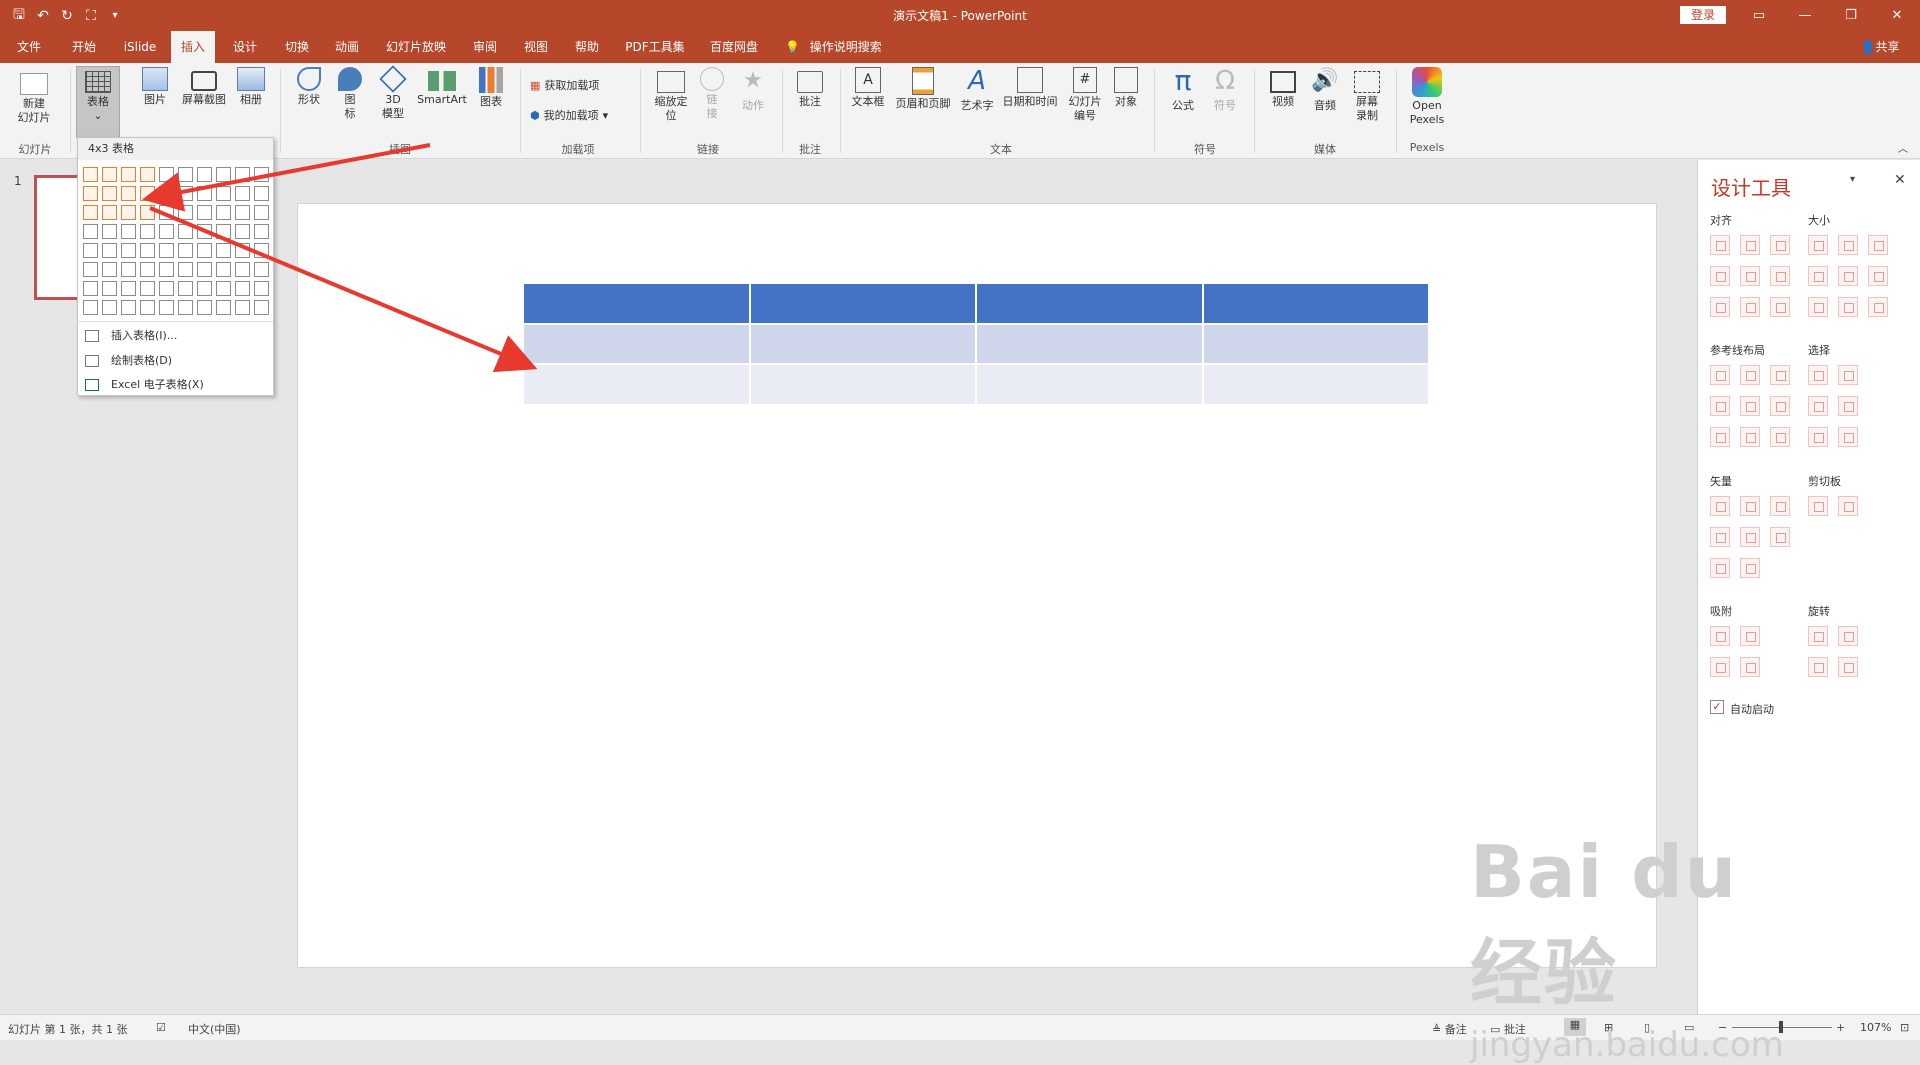 This screenshot has height=1065, width=1920. What do you see at coordinates (214, 1029) in the screenshot?
I see `language-status: 中文(中国)` at bounding box center [214, 1029].